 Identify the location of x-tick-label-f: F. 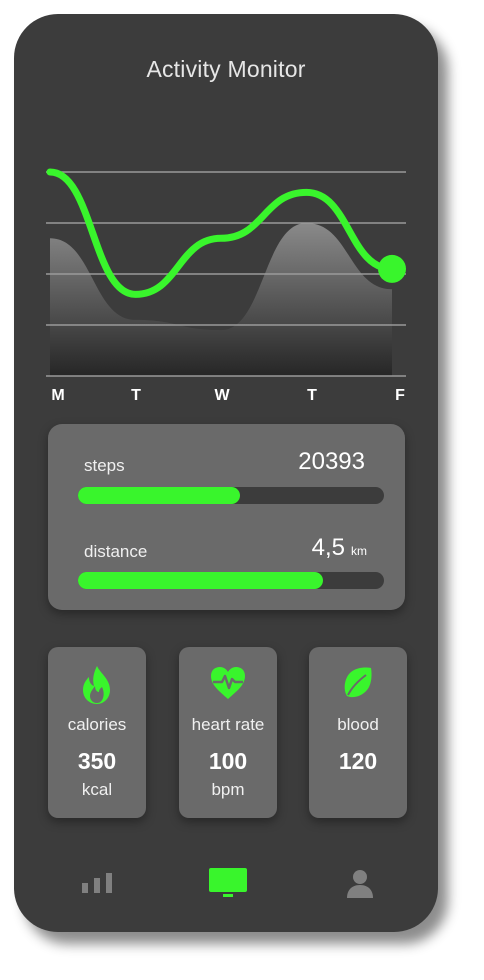
(400, 395).